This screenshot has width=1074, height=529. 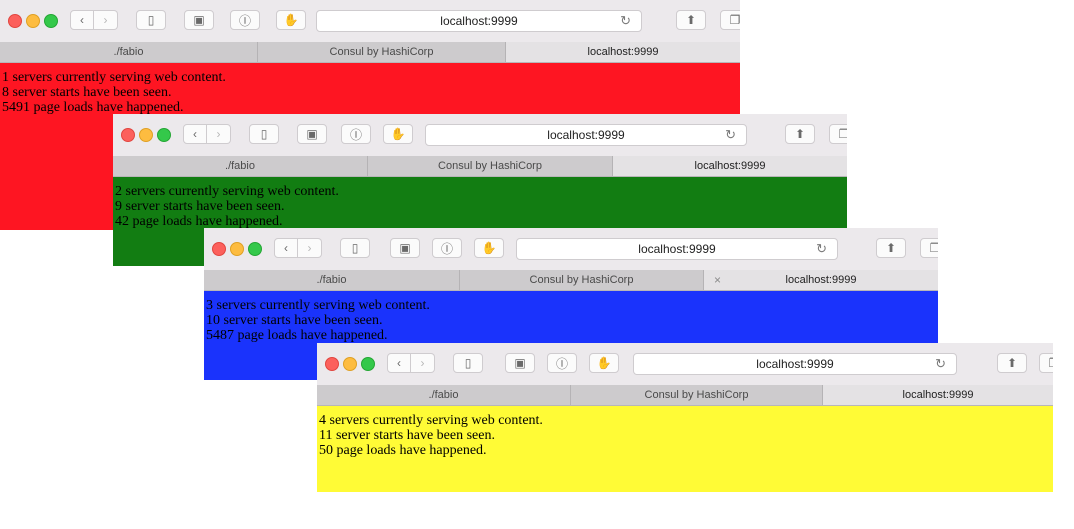 I want to click on page-loads-line: 5491 page loads have happened., so click(x=93, y=107).